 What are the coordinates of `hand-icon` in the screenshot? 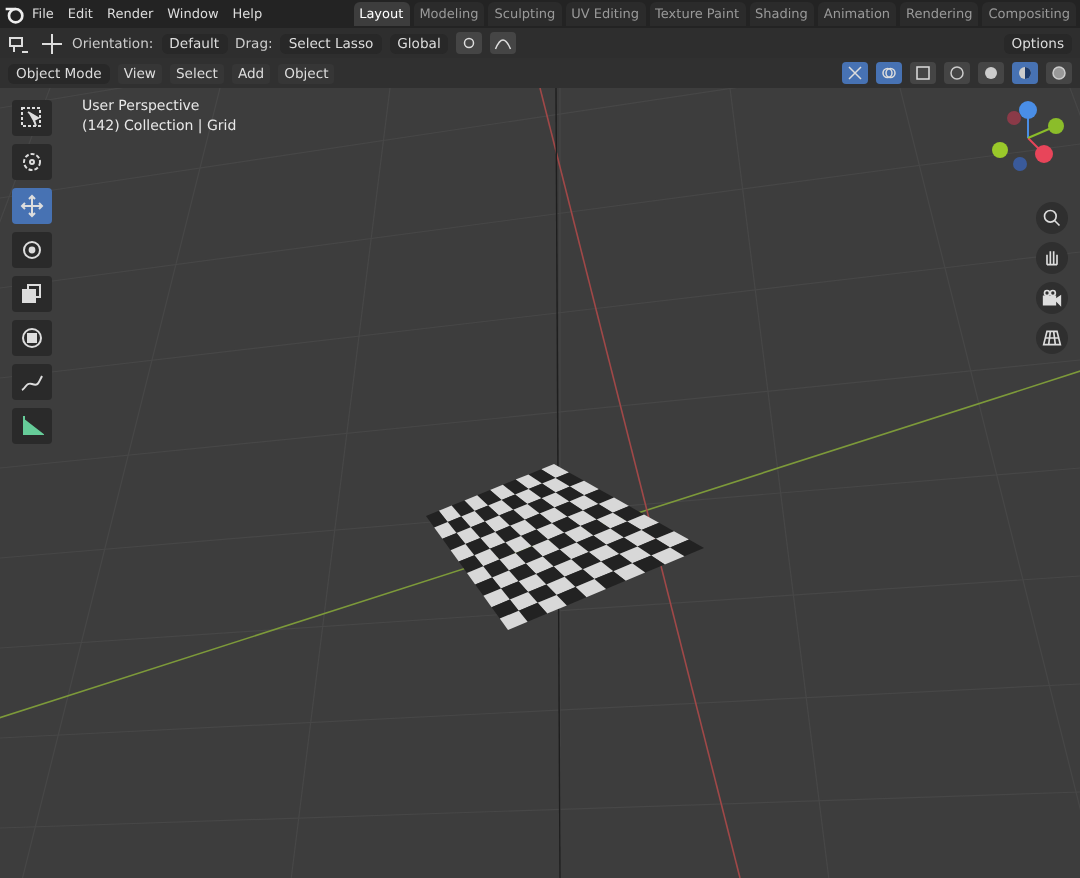 It's located at (1052, 258).